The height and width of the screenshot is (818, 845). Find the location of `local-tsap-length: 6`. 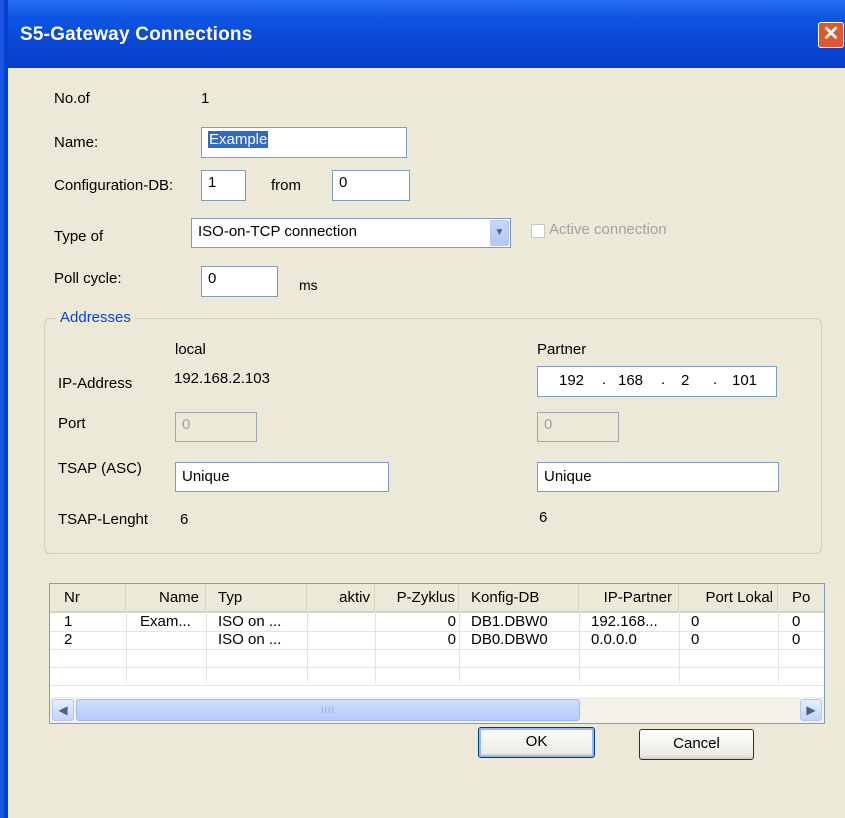

local-tsap-length: 6 is located at coordinates (184, 519).